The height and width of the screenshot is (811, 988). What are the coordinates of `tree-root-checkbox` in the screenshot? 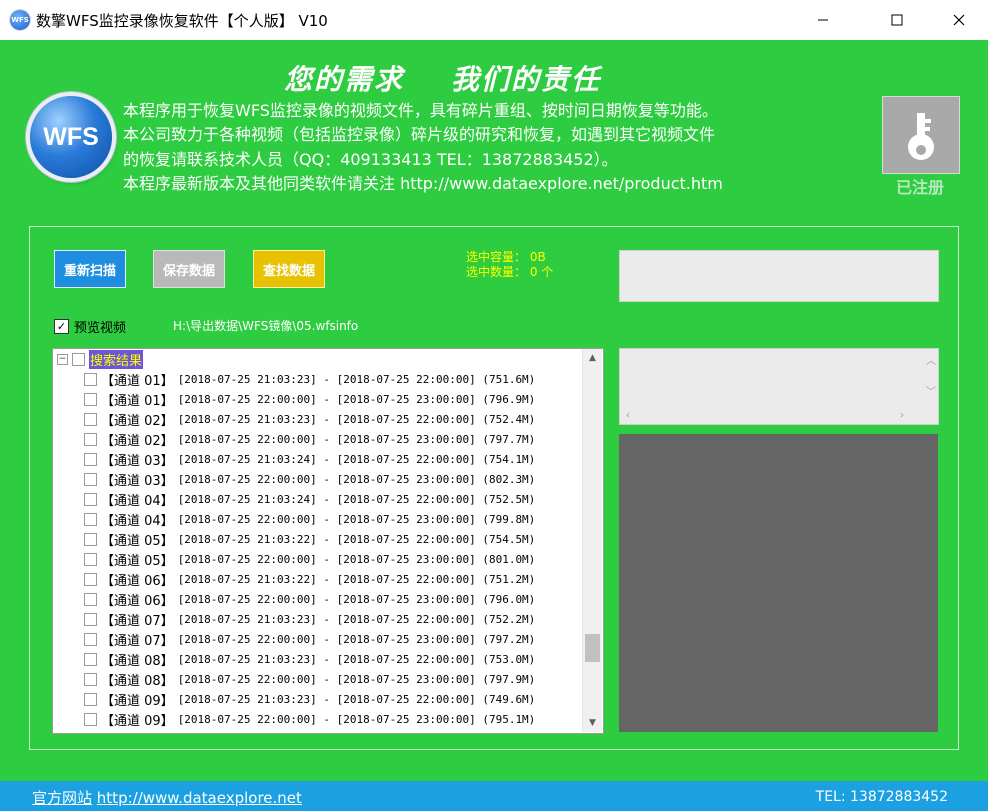 It's located at (78, 359).